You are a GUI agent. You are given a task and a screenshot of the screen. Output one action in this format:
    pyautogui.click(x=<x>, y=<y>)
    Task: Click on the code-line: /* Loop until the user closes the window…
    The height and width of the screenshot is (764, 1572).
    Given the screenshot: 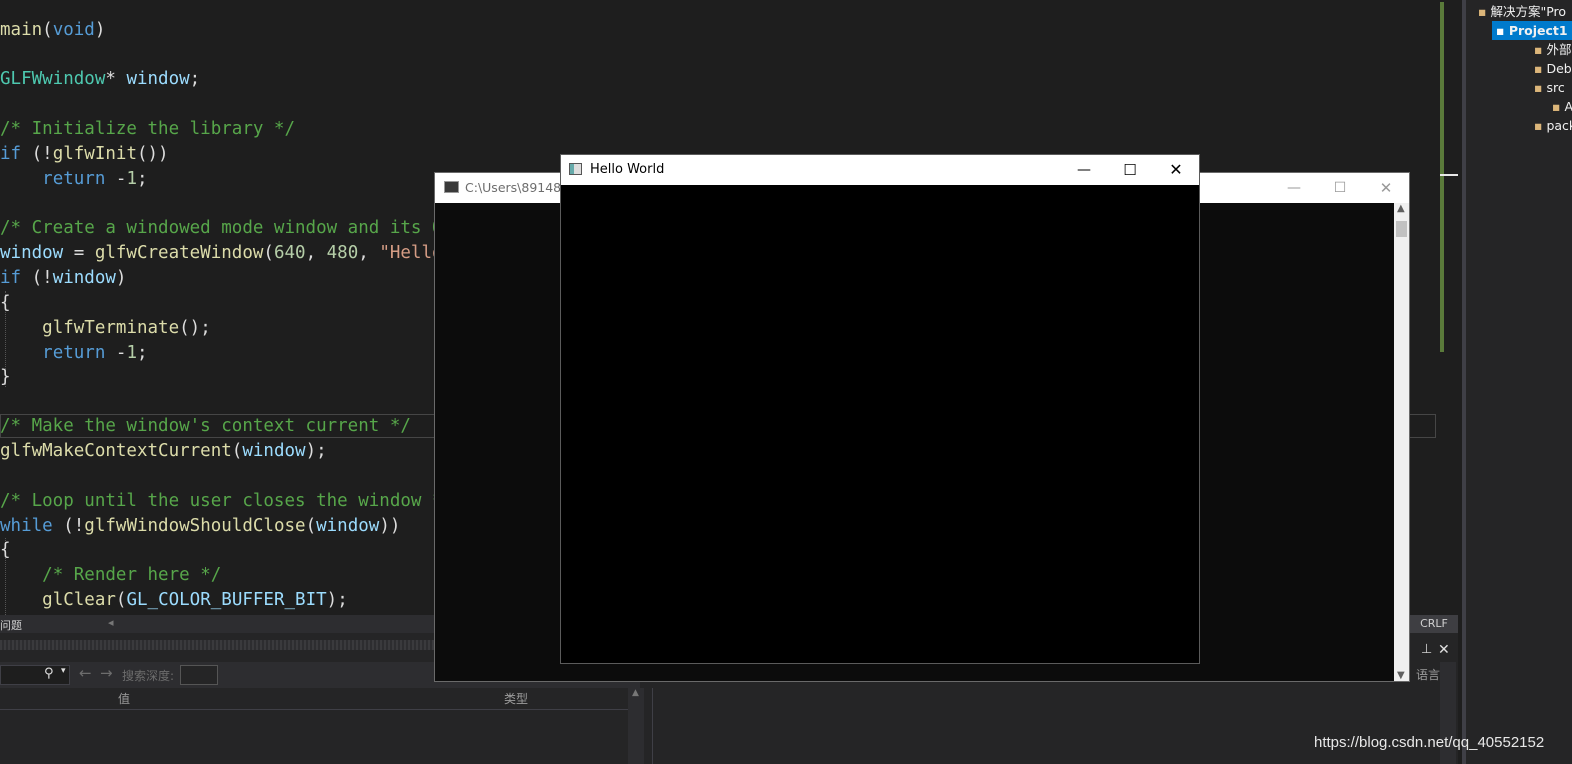 What is the action you would take?
    pyautogui.click(x=226, y=501)
    